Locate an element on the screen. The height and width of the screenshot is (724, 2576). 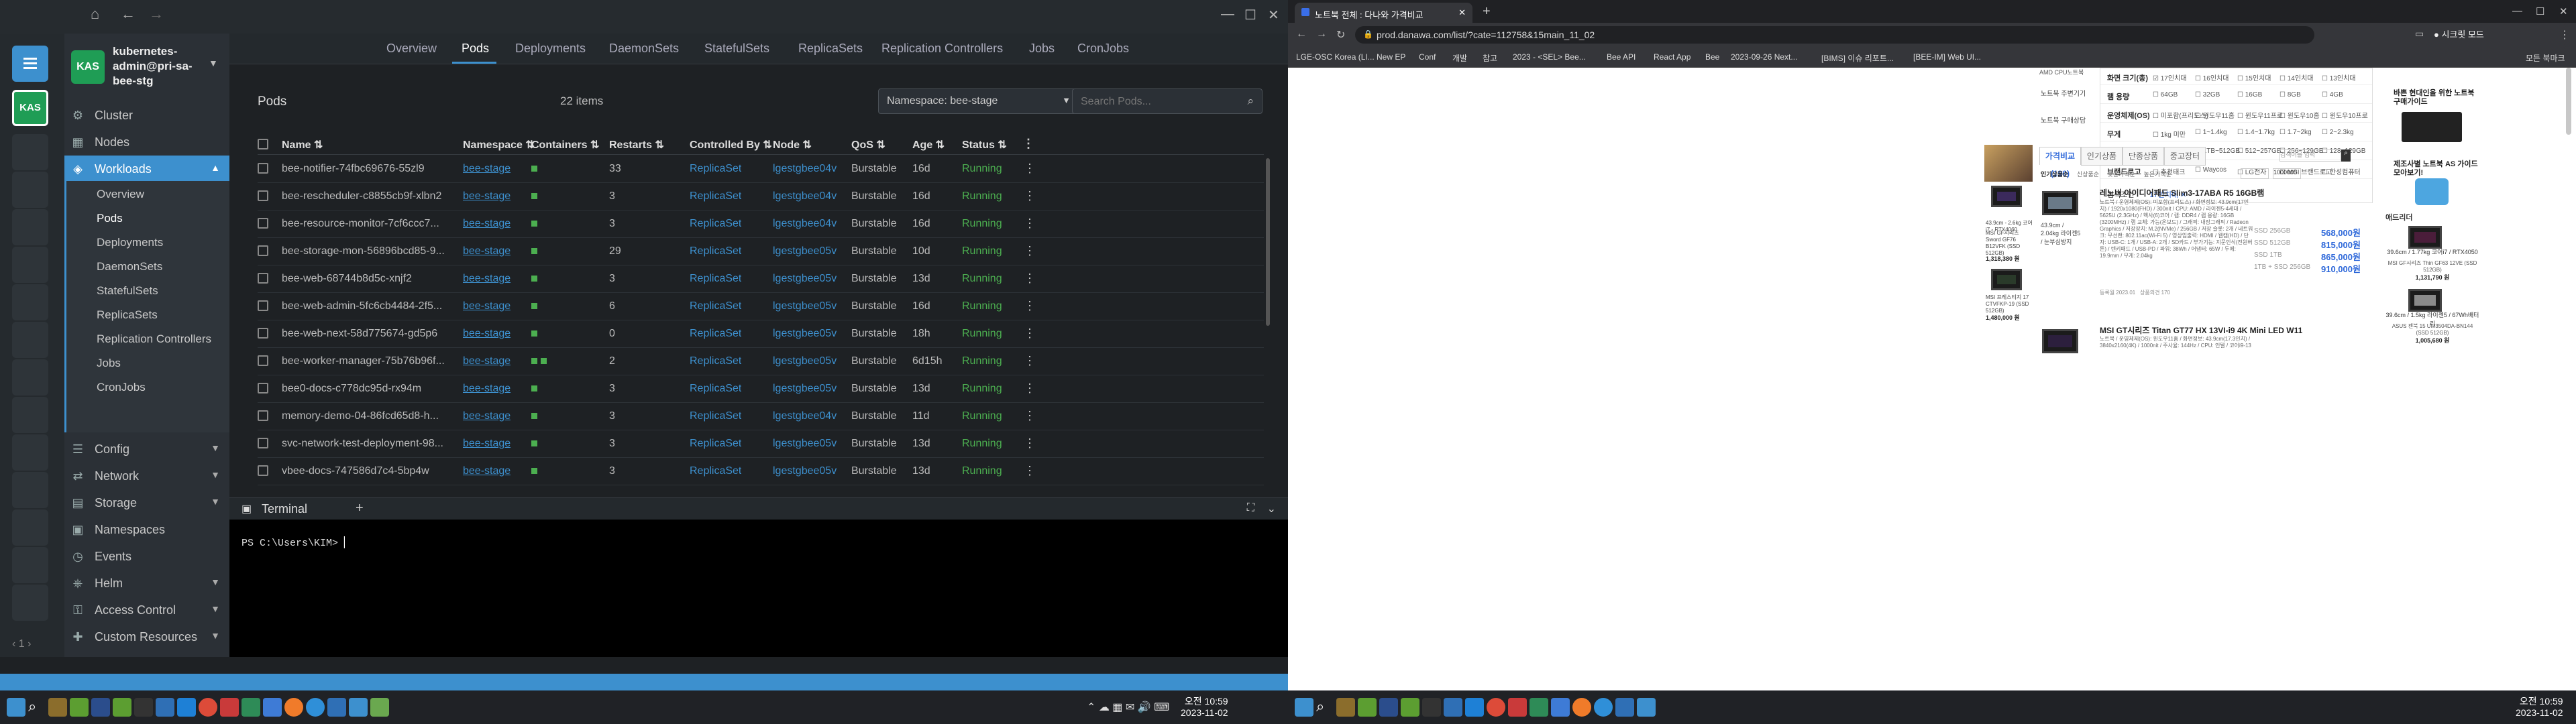
namespace-select: Namespace: bee-stage ▼ is located at coordinates (978, 101).